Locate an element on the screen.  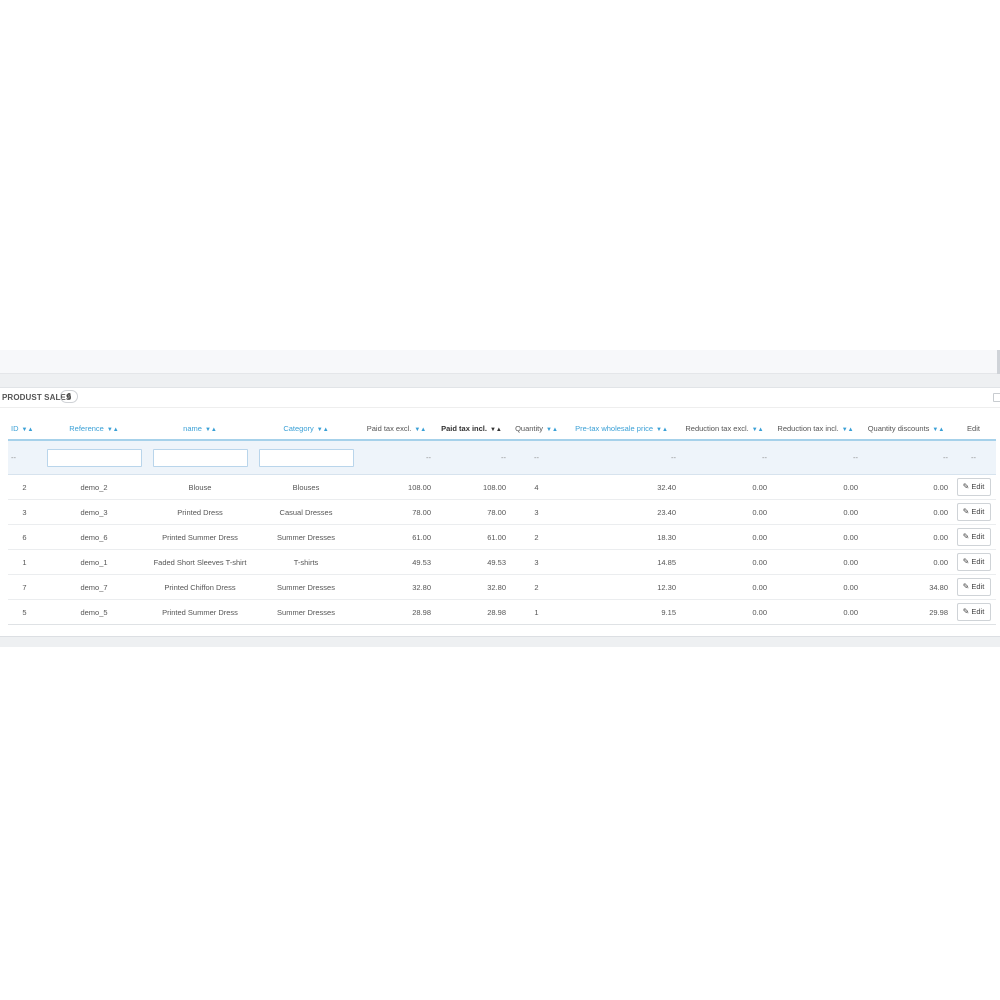
filter-row: -- -- -- -- -- -- -- -- -- is located at coordinates (502, 457).